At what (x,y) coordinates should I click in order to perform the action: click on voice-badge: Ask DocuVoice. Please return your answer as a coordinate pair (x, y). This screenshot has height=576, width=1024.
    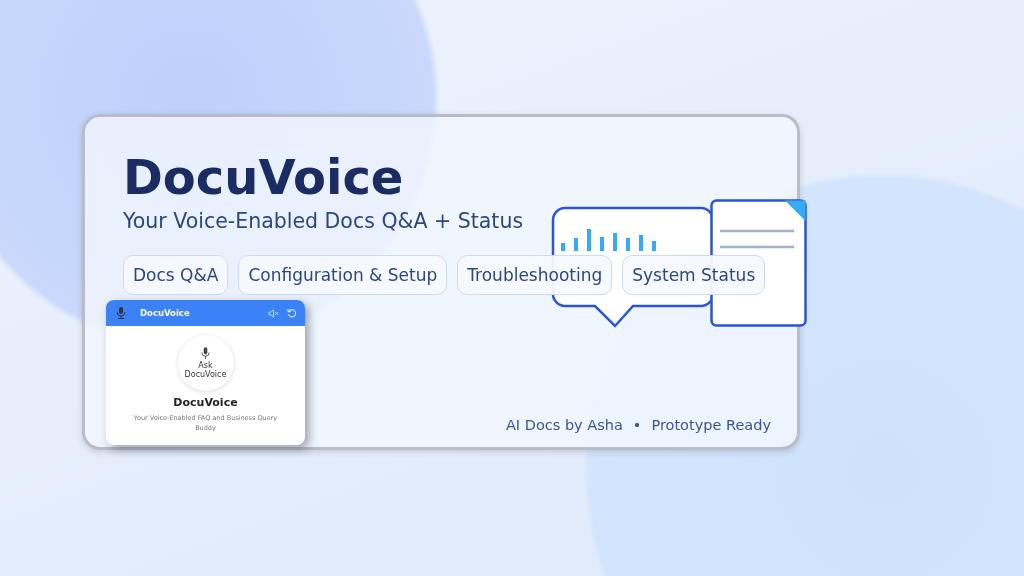
    Looking at the image, I should click on (205, 363).